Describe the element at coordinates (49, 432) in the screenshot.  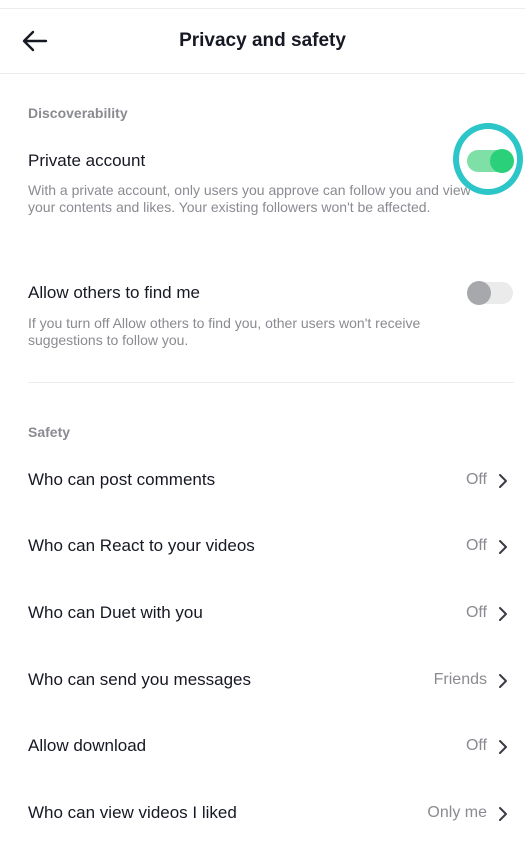
I see `section-label-safety: Safety` at that location.